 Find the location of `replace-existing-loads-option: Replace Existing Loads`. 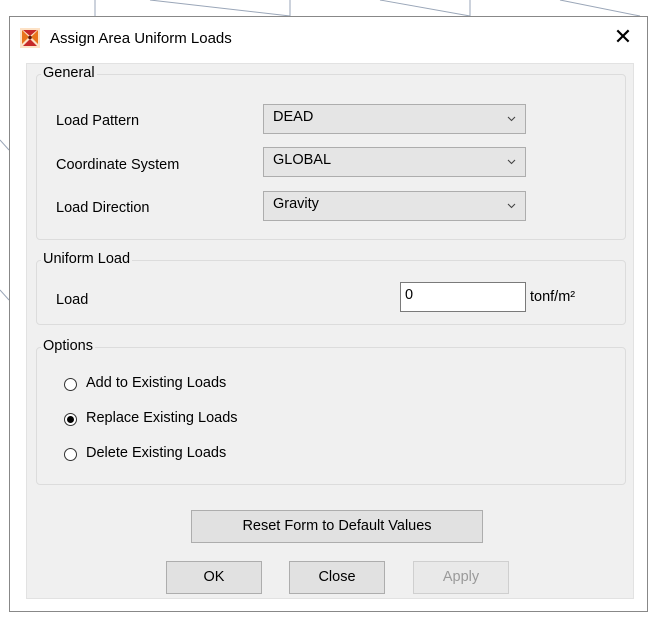

replace-existing-loads-option: Replace Existing Loads is located at coordinates (179, 421).